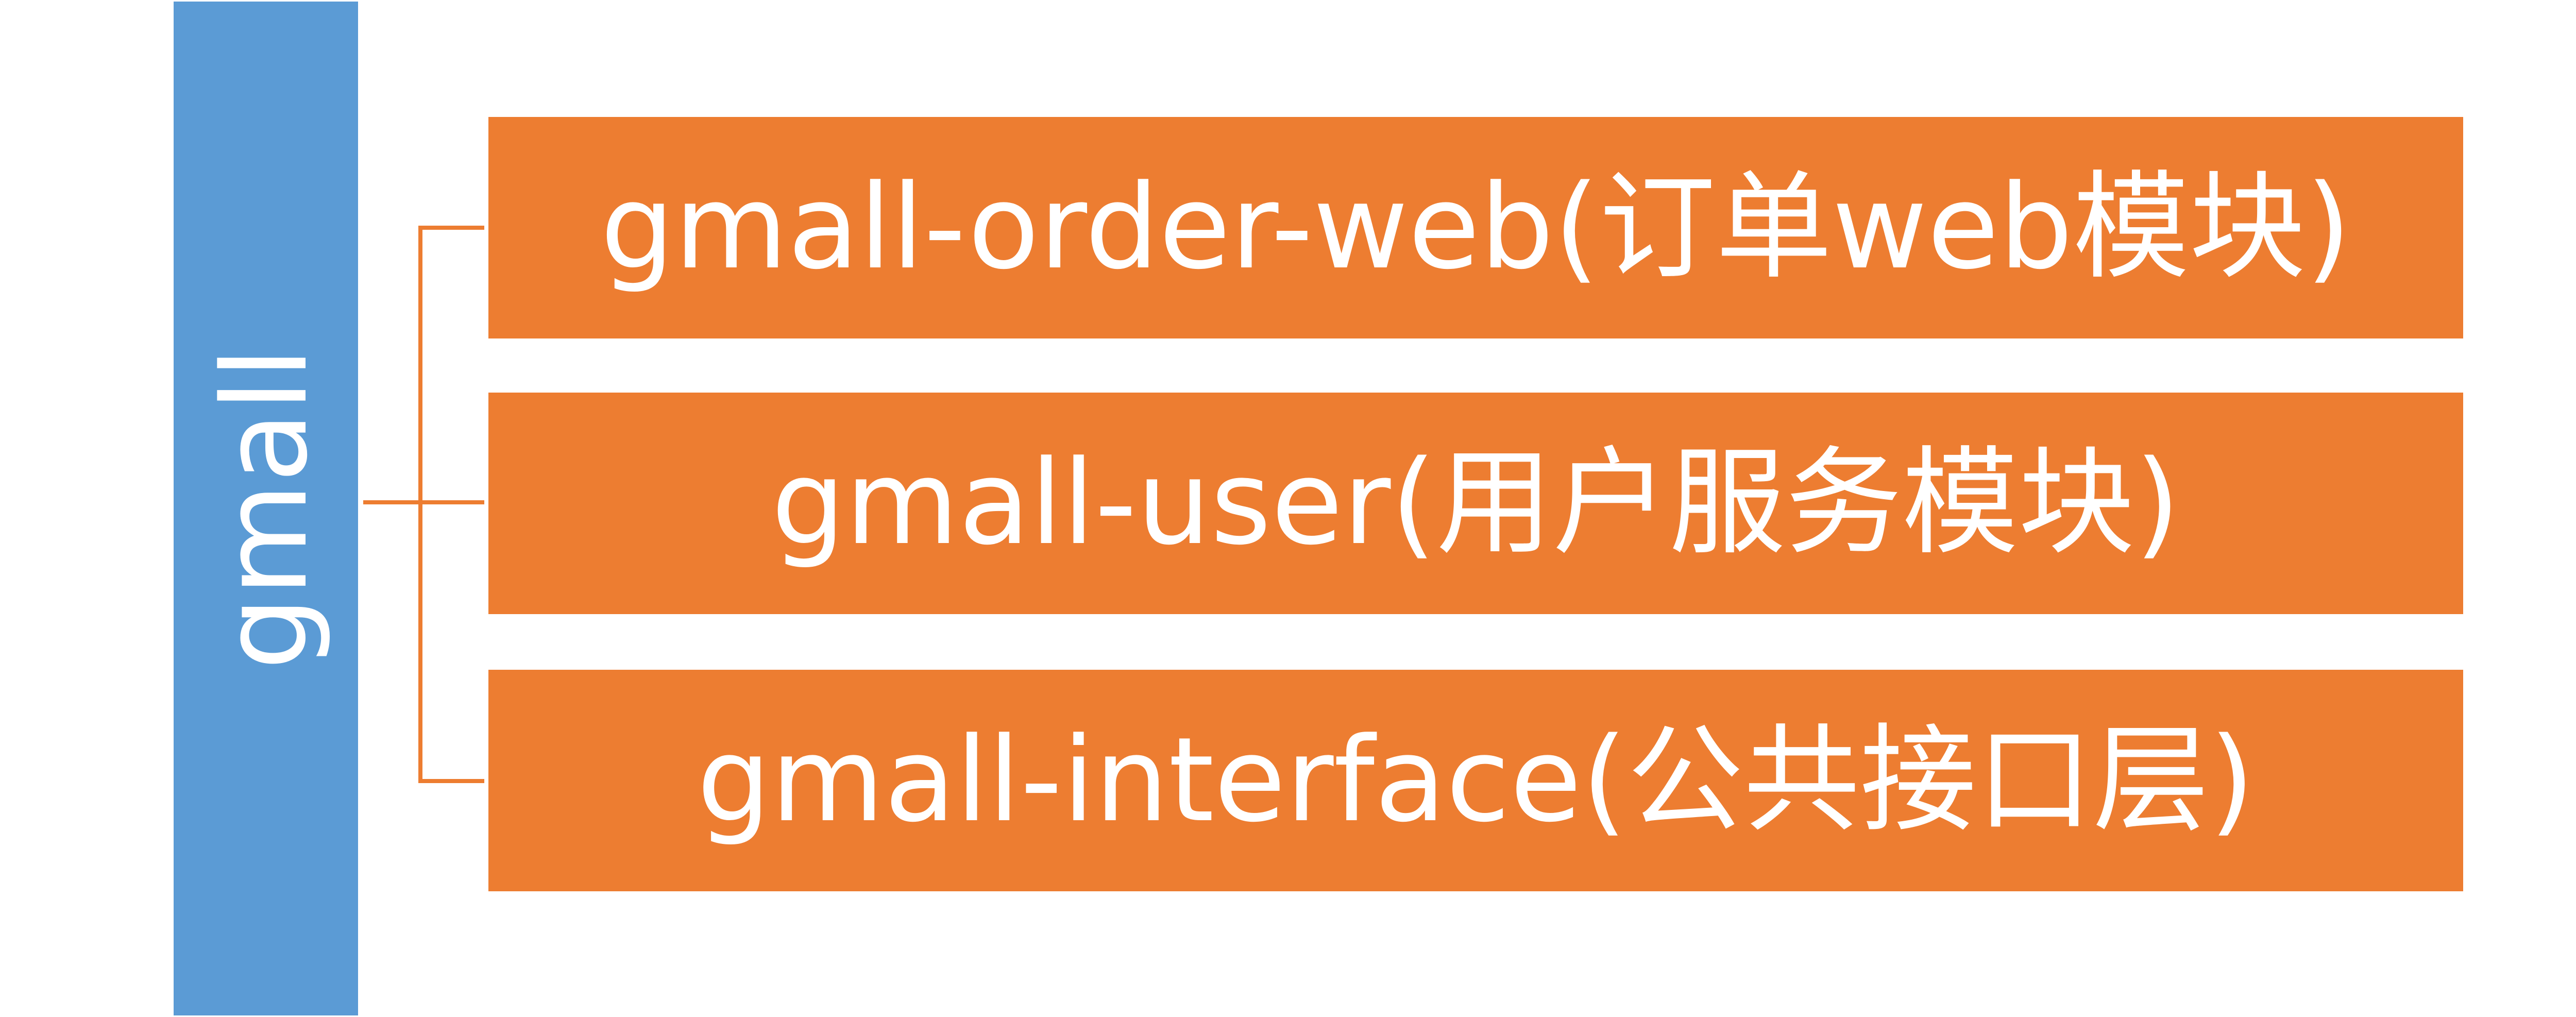  Describe the element at coordinates (451, 228) in the screenshot. I see `connector-top-branch` at that location.